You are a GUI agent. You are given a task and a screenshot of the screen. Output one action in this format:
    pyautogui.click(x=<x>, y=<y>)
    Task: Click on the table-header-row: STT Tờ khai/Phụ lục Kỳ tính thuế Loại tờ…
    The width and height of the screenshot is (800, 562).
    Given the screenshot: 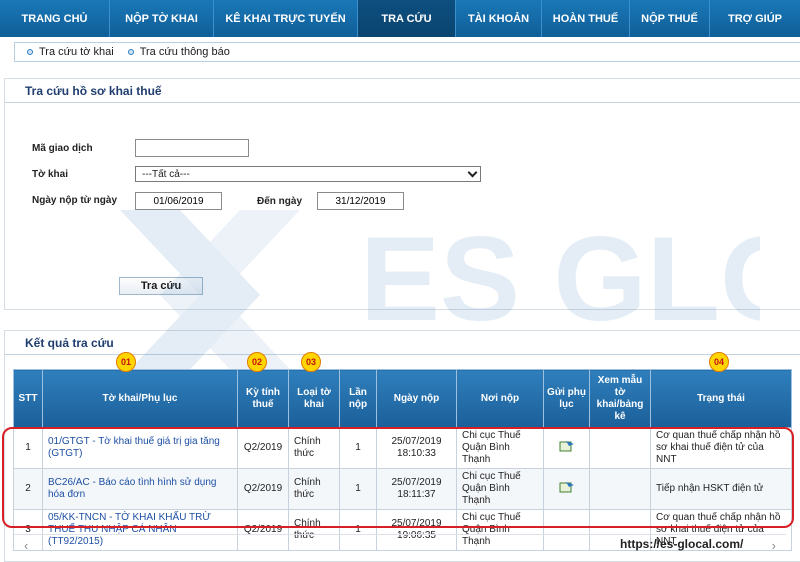 What is the action you would take?
    pyautogui.click(x=402, y=398)
    